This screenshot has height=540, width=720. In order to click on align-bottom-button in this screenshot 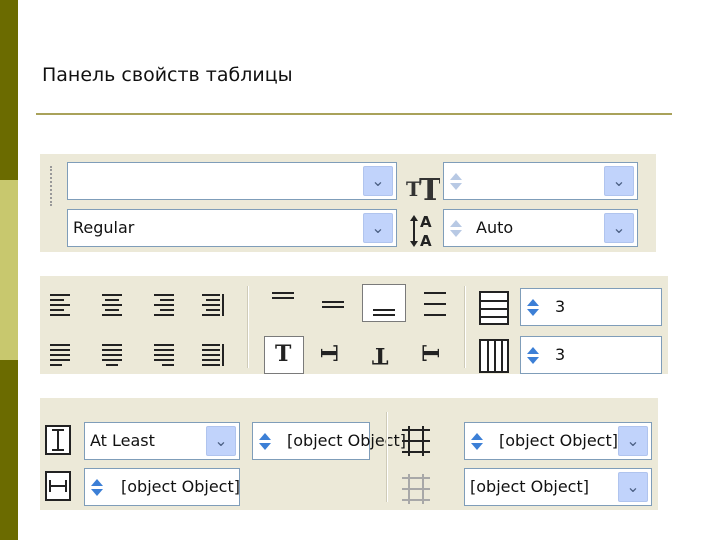, I will do `click(384, 303)`.